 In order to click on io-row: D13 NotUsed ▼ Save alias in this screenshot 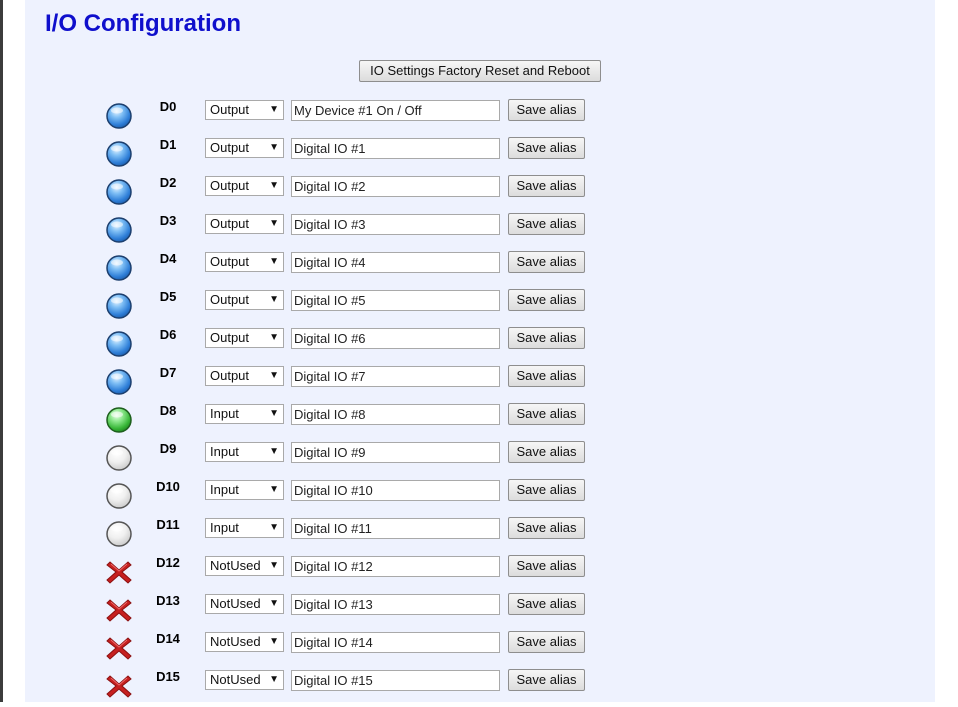, I will do `click(479, 612)`.